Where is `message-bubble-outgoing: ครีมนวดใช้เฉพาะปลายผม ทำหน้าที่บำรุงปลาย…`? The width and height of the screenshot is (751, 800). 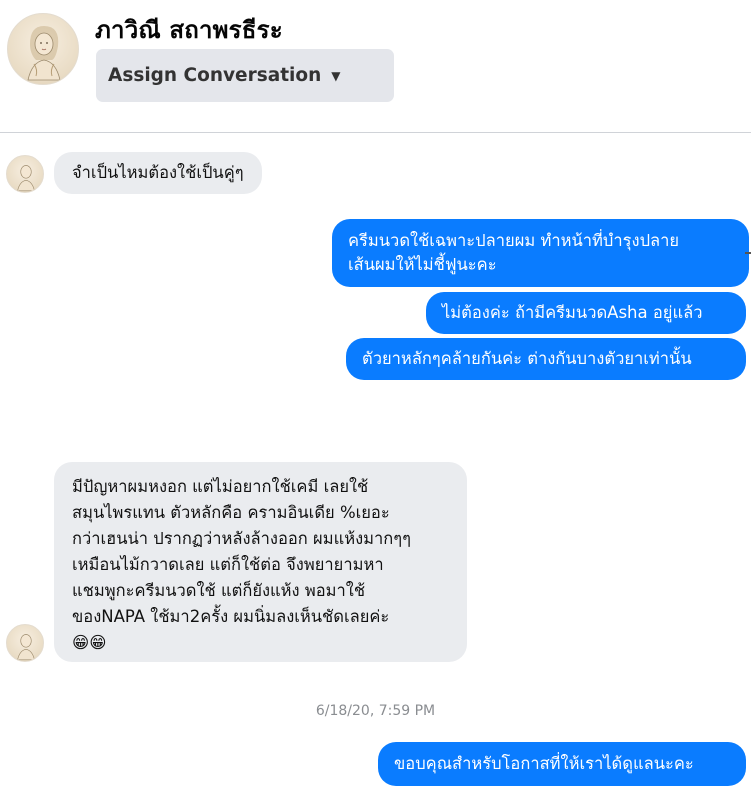 message-bubble-outgoing: ครีมนวดใช้เฉพาะปลายผม ทำหน้าที่บำรุงปลาย… is located at coordinates (540, 253).